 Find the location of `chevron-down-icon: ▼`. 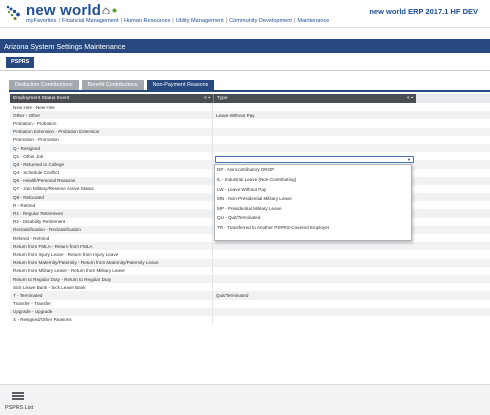

chevron-down-icon: ▼ is located at coordinates (409, 159).